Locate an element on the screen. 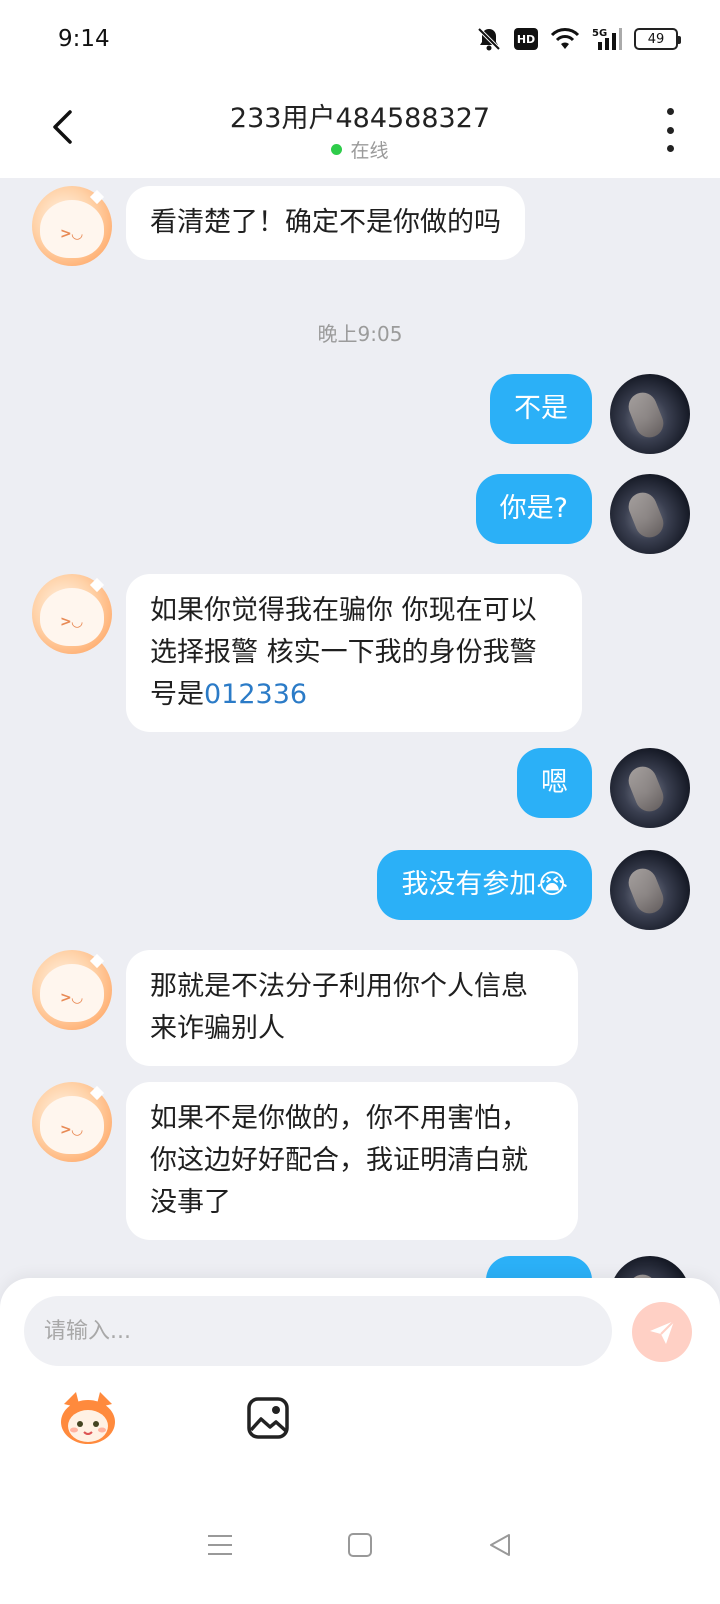  message-outgoing: 嗯 is located at coordinates (603, 788).